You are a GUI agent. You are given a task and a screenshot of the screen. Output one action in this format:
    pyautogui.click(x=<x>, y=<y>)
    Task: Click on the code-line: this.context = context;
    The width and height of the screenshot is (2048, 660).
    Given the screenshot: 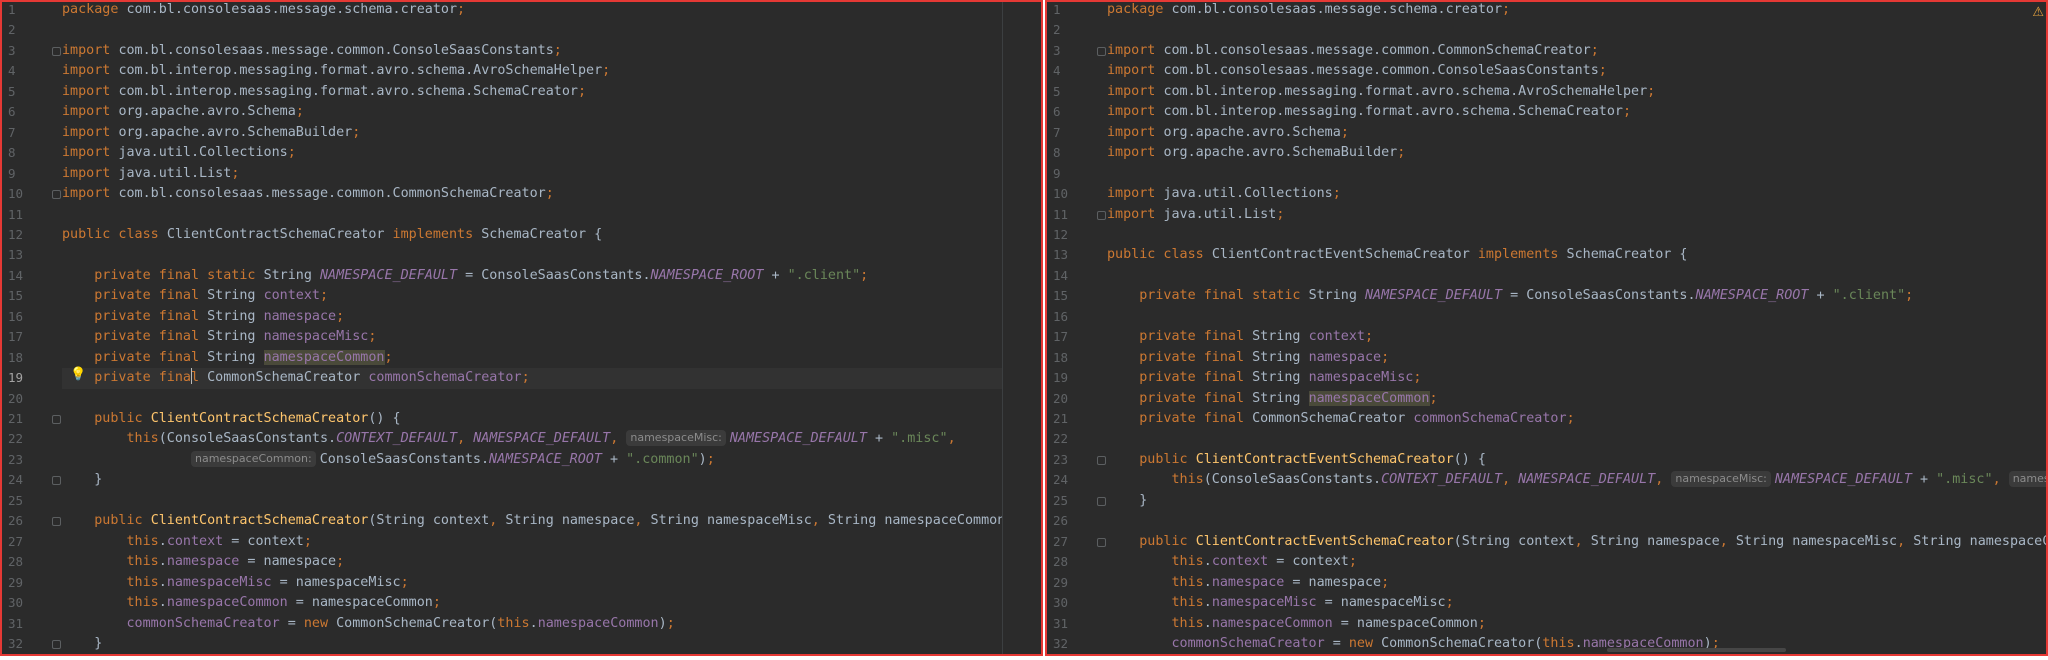 What is the action you would take?
    pyautogui.click(x=1576, y=562)
    